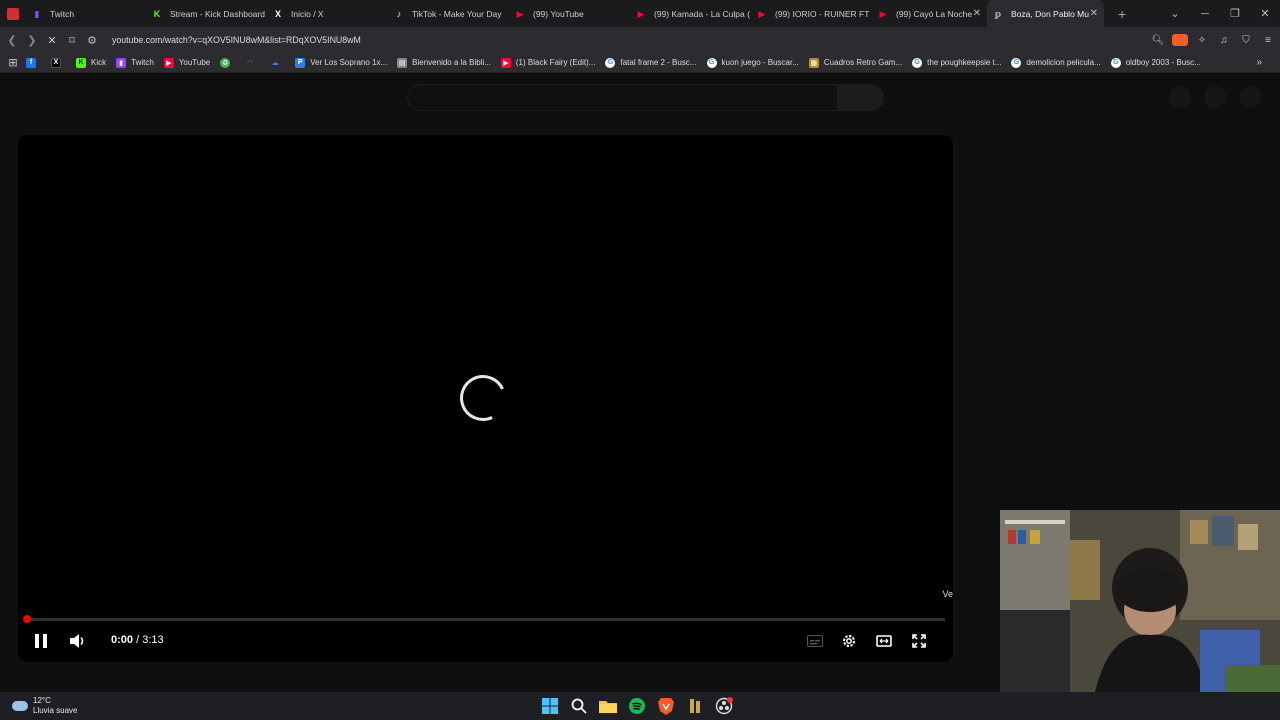 The width and height of the screenshot is (1280, 720). Describe the element at coordinates (690, 13) in the screenshot. I see `tab-kamada: ▶ (99) Kamada - La Culpa (` at that location.